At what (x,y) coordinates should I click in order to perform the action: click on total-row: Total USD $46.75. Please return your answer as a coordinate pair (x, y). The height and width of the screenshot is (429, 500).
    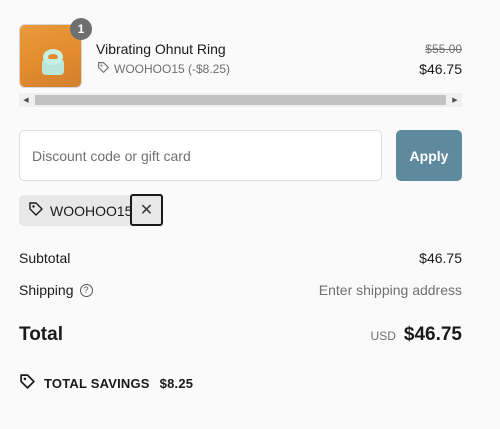
    Looking at the image, I should click on (240, 335).